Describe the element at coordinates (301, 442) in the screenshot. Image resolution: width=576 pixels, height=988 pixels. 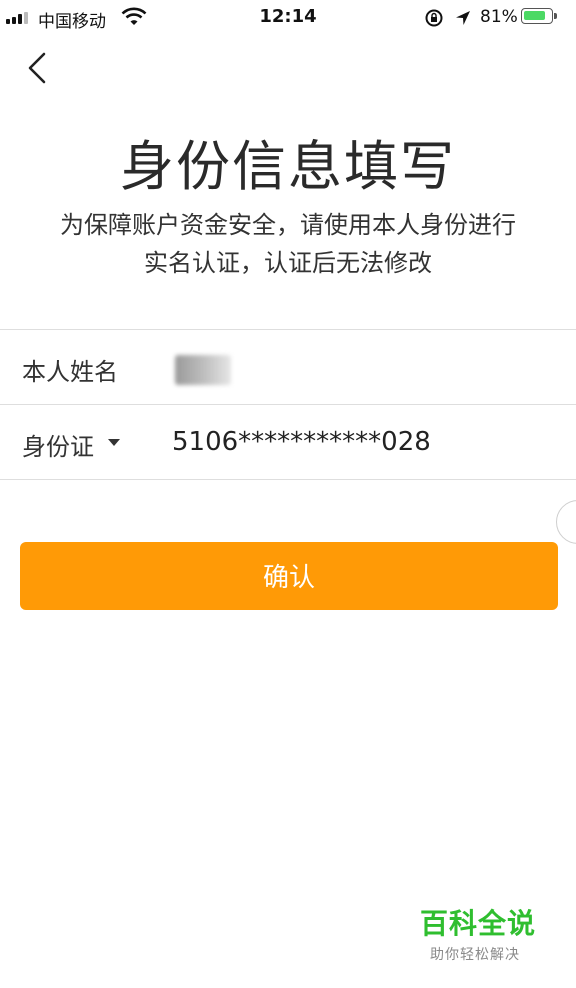
I see `id-number-field: 5106***********028` at that location.